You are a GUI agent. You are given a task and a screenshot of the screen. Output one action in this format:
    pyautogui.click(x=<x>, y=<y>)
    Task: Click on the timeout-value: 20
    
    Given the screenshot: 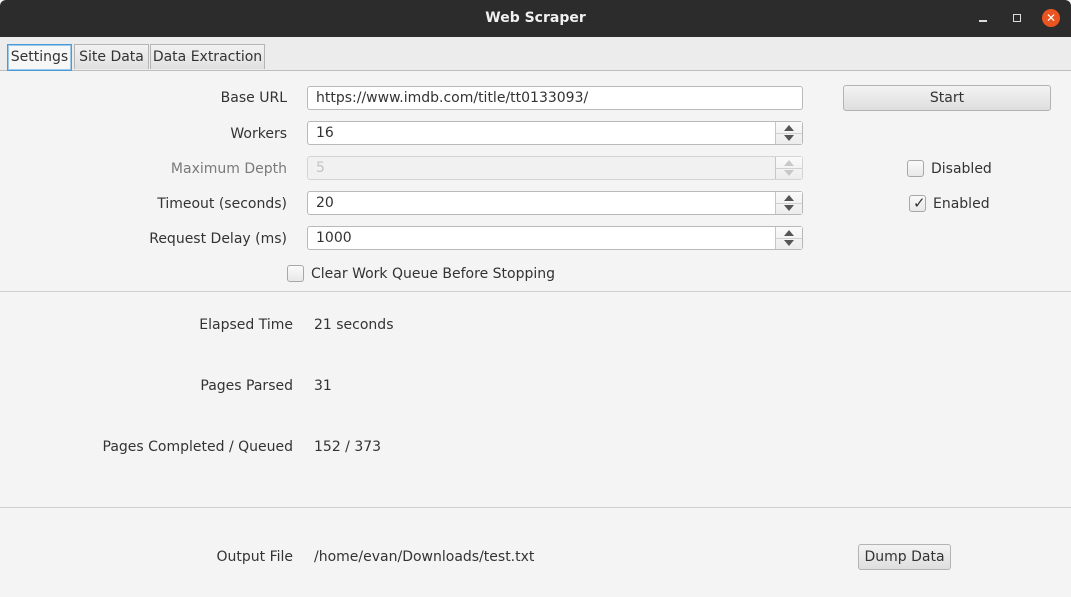 What is the action you would take?
    pyautogui.click(x=325, y=203)
    